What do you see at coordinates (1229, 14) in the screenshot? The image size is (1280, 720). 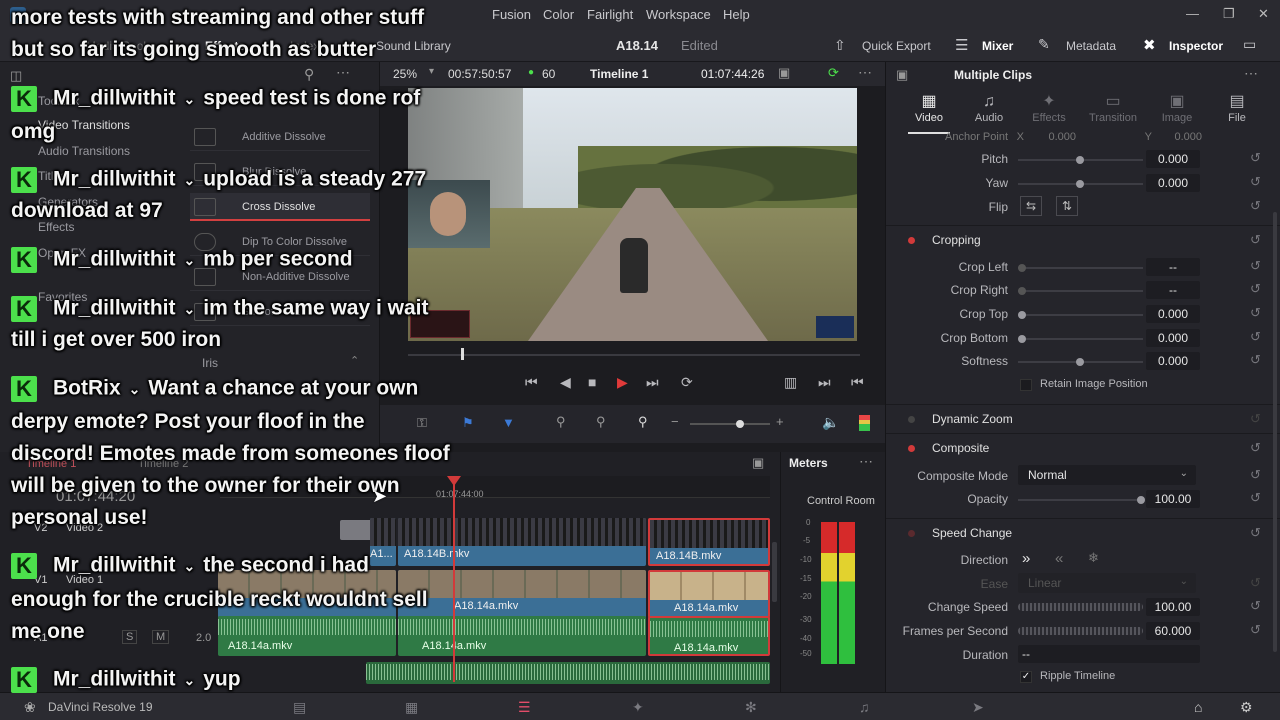 I see `maximize-icon: ❐` at bounding box center [1229, 14].